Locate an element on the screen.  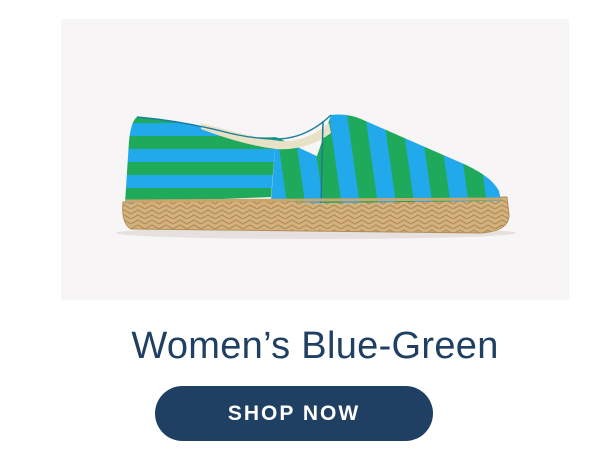
shop-now-button: SHOP NOW is located at coordinates (294, 413).